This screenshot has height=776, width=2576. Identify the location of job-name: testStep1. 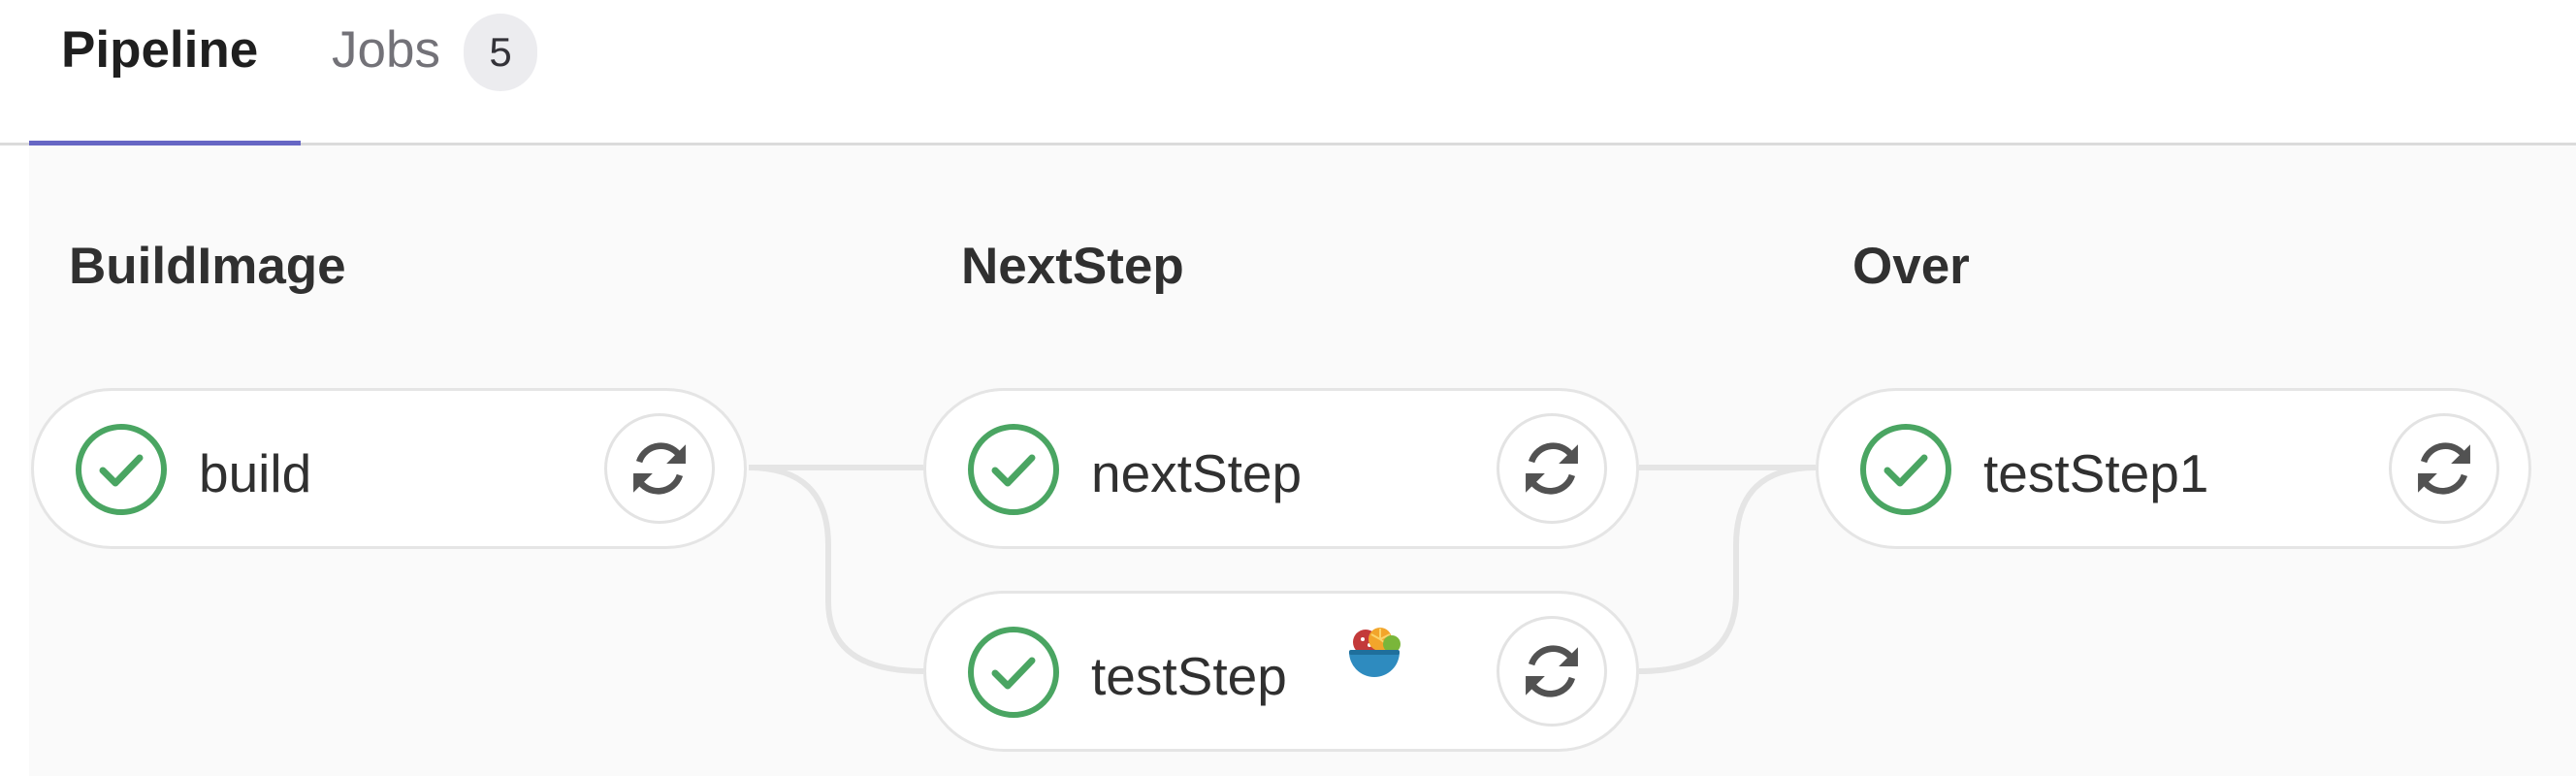
(2096, 473).